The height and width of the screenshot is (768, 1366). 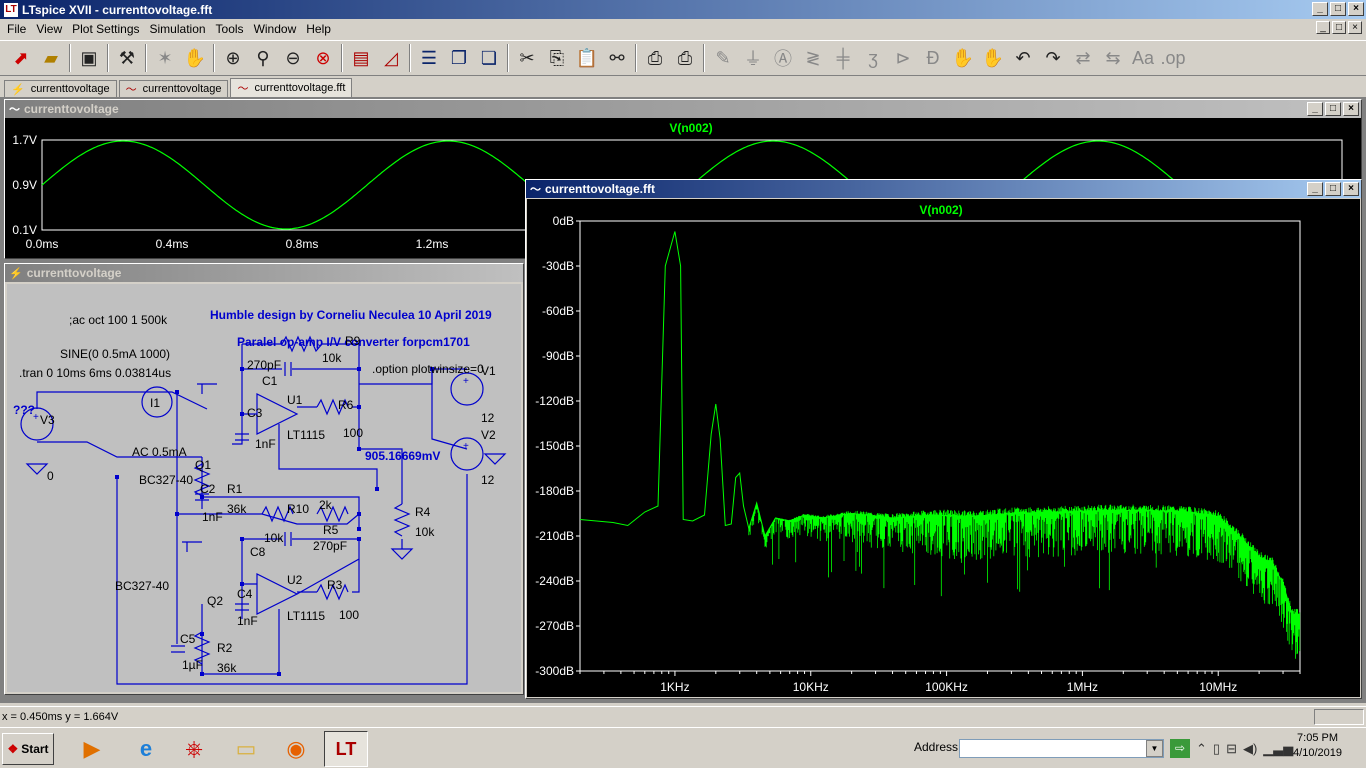 What do you see at coordinates (178, 649) in the screenshot?
I see `c5-symbol` at bounding box center [178, 649].